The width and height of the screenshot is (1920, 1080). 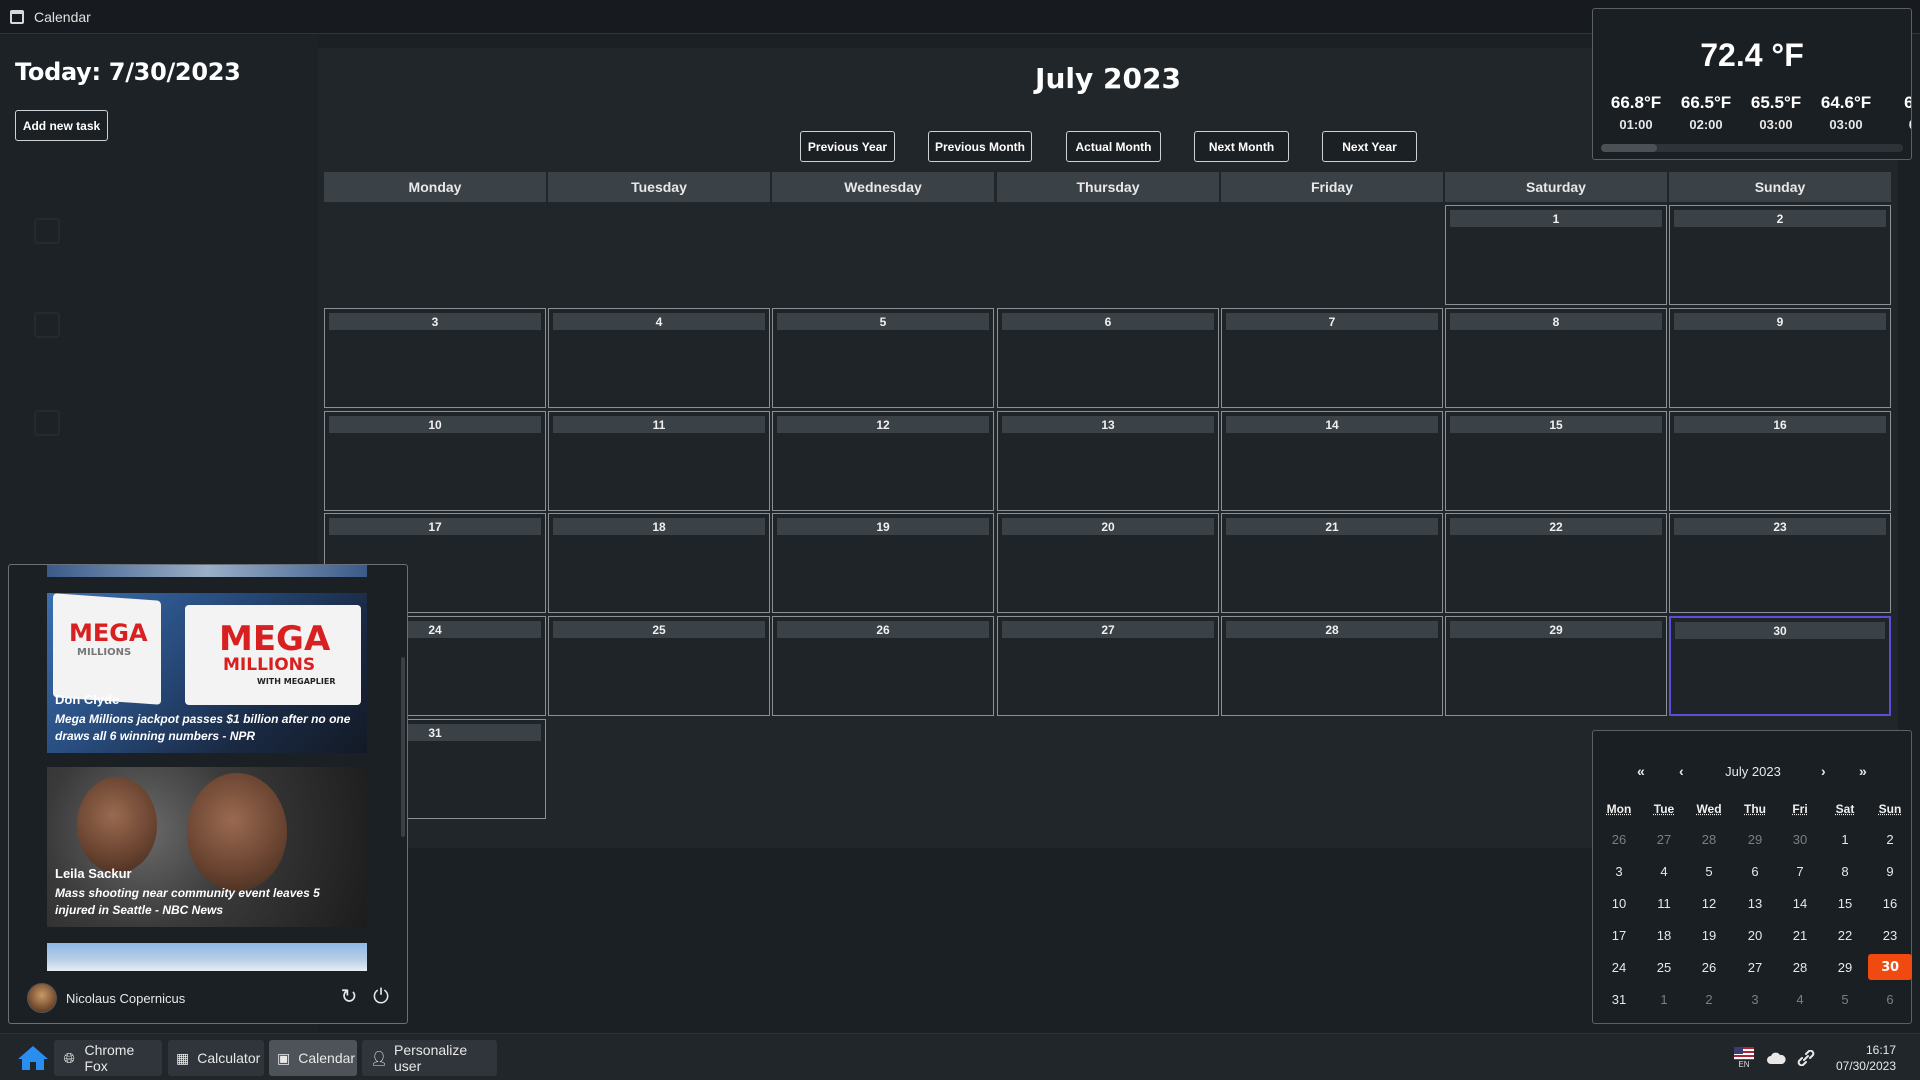 I want to click on mini-day: 18, so click(x=1664, y=935).